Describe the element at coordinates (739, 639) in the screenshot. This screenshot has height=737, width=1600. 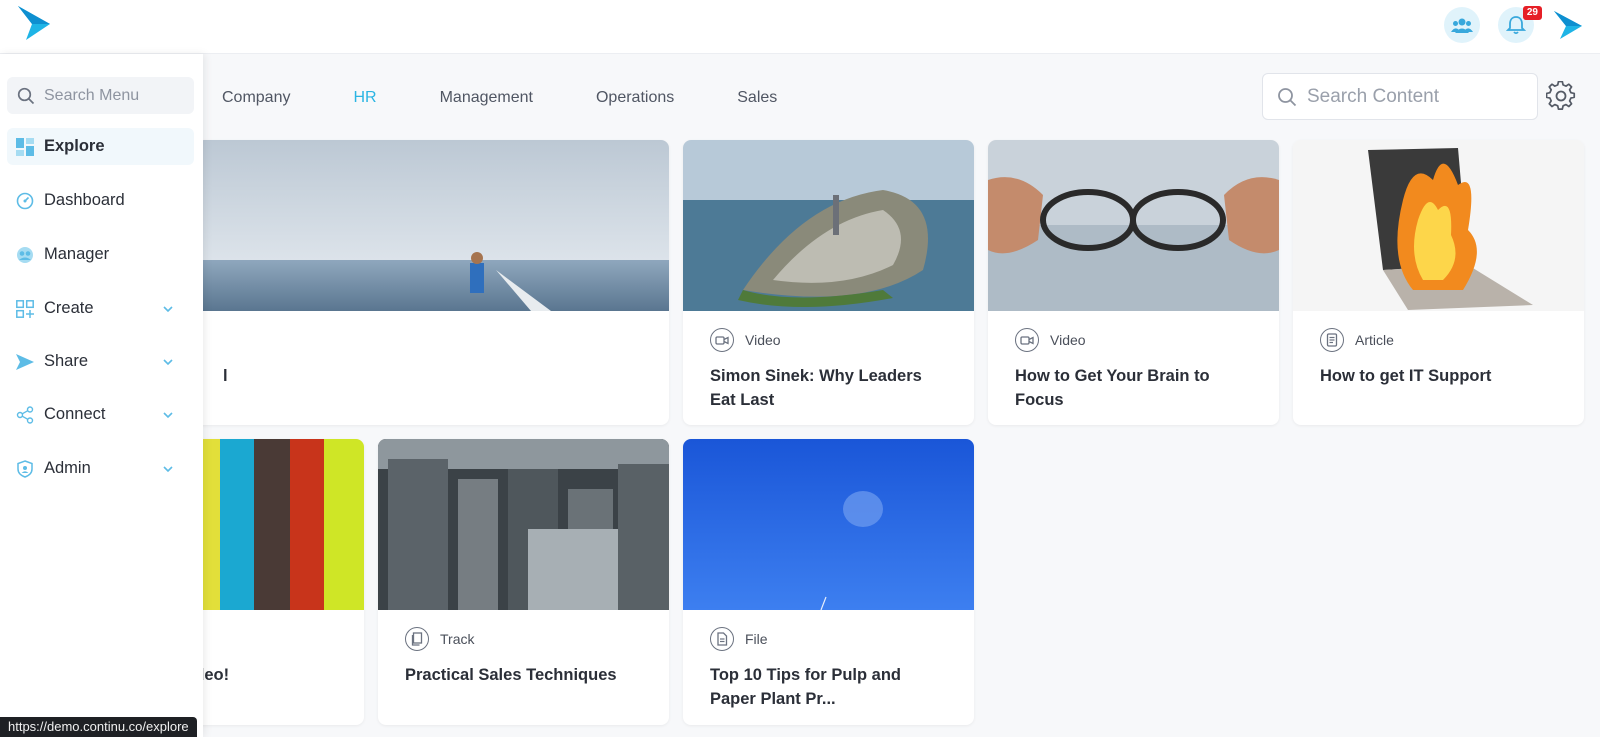
I see `card-type: File` at that location.